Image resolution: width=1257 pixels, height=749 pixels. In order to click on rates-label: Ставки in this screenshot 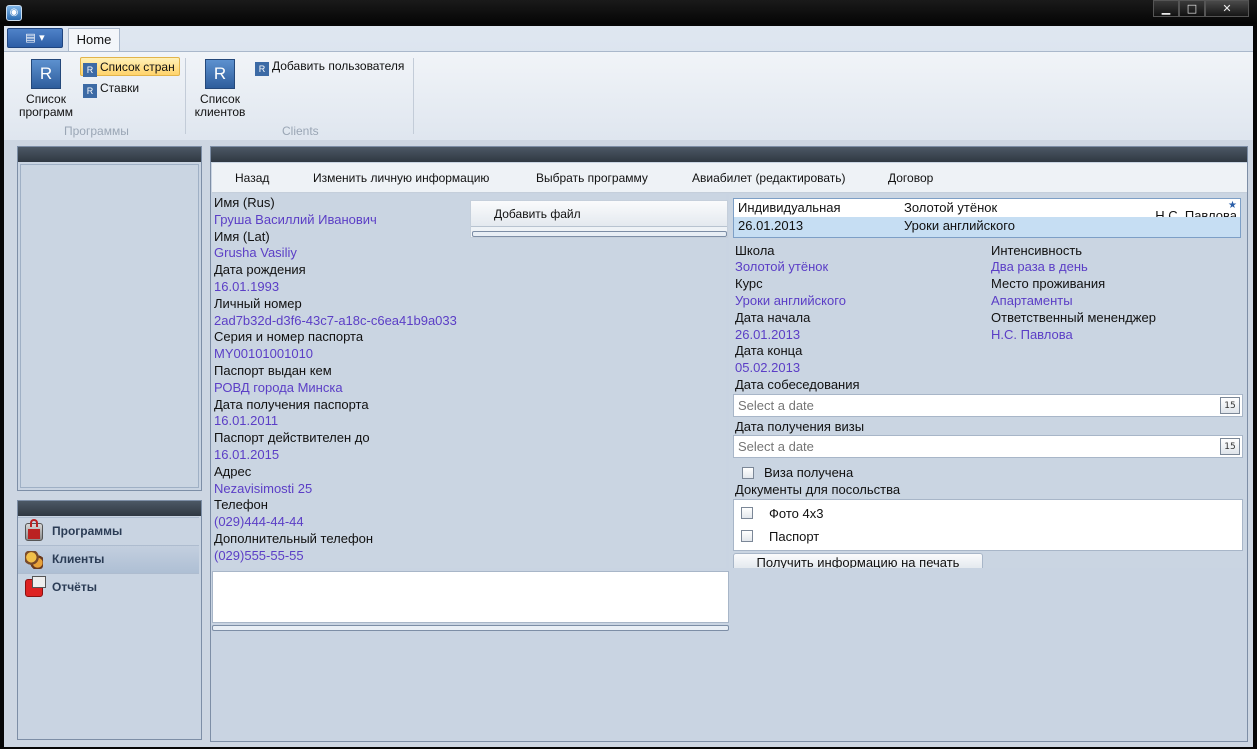, I will do `click(120, 88)`.